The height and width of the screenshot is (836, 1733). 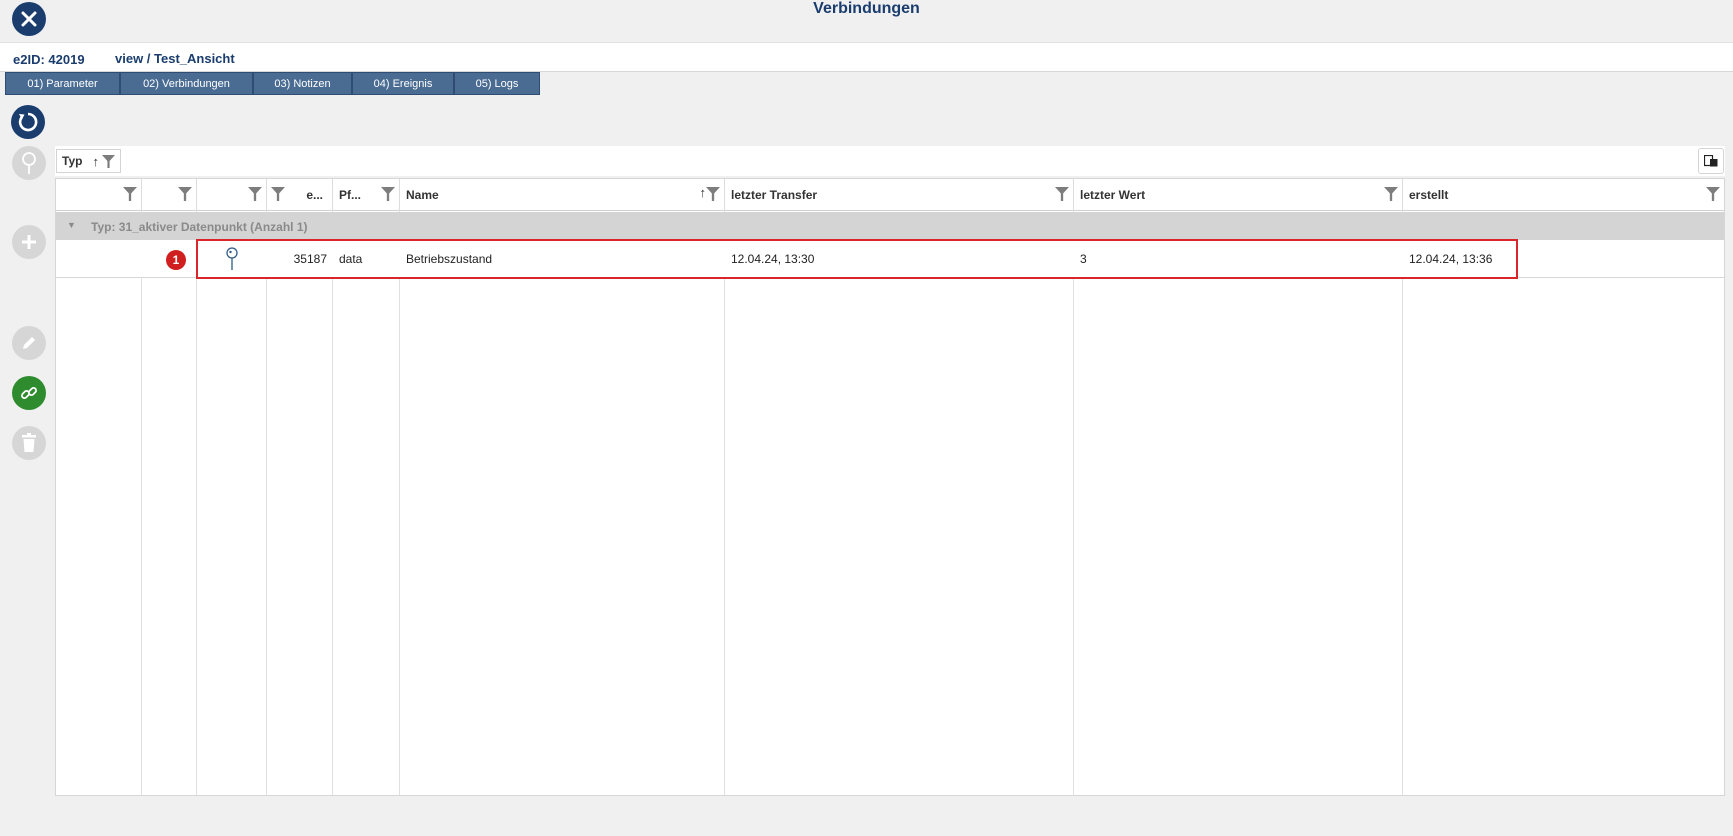 I want to click on column-label-letzter-transfer: letzter Transfer, so click(x=774, y=195).